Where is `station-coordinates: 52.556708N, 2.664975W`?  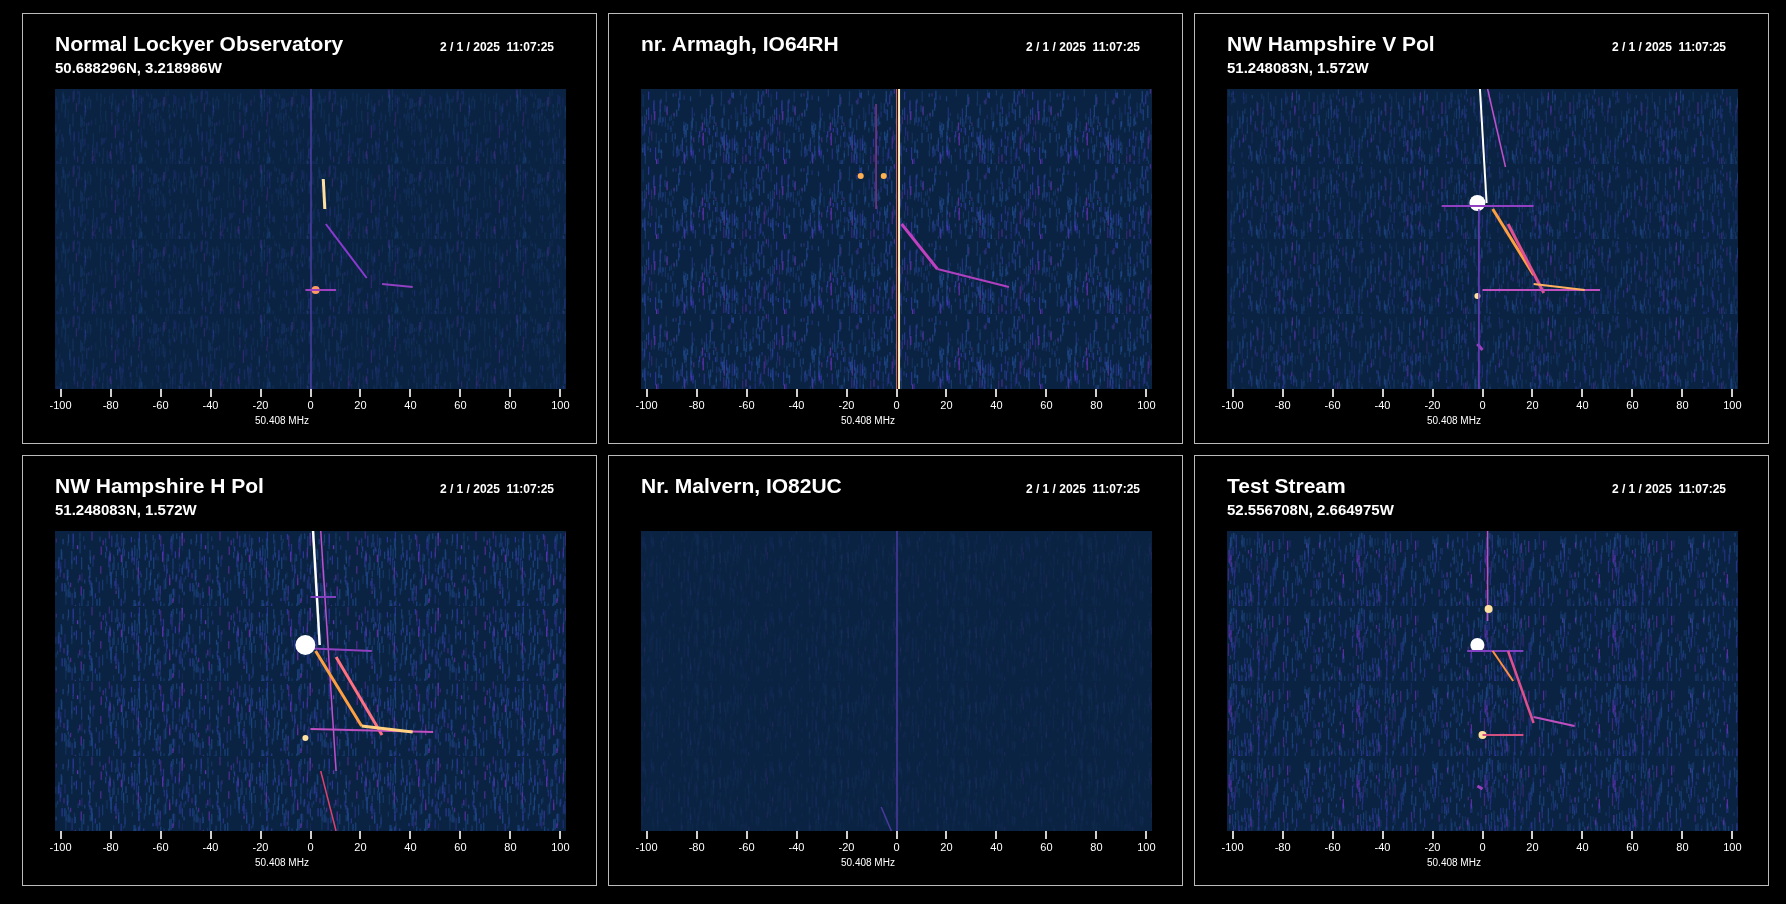 station-coordinates: 52.556708N, 2.664975W is located at coordinates (1310, 510).